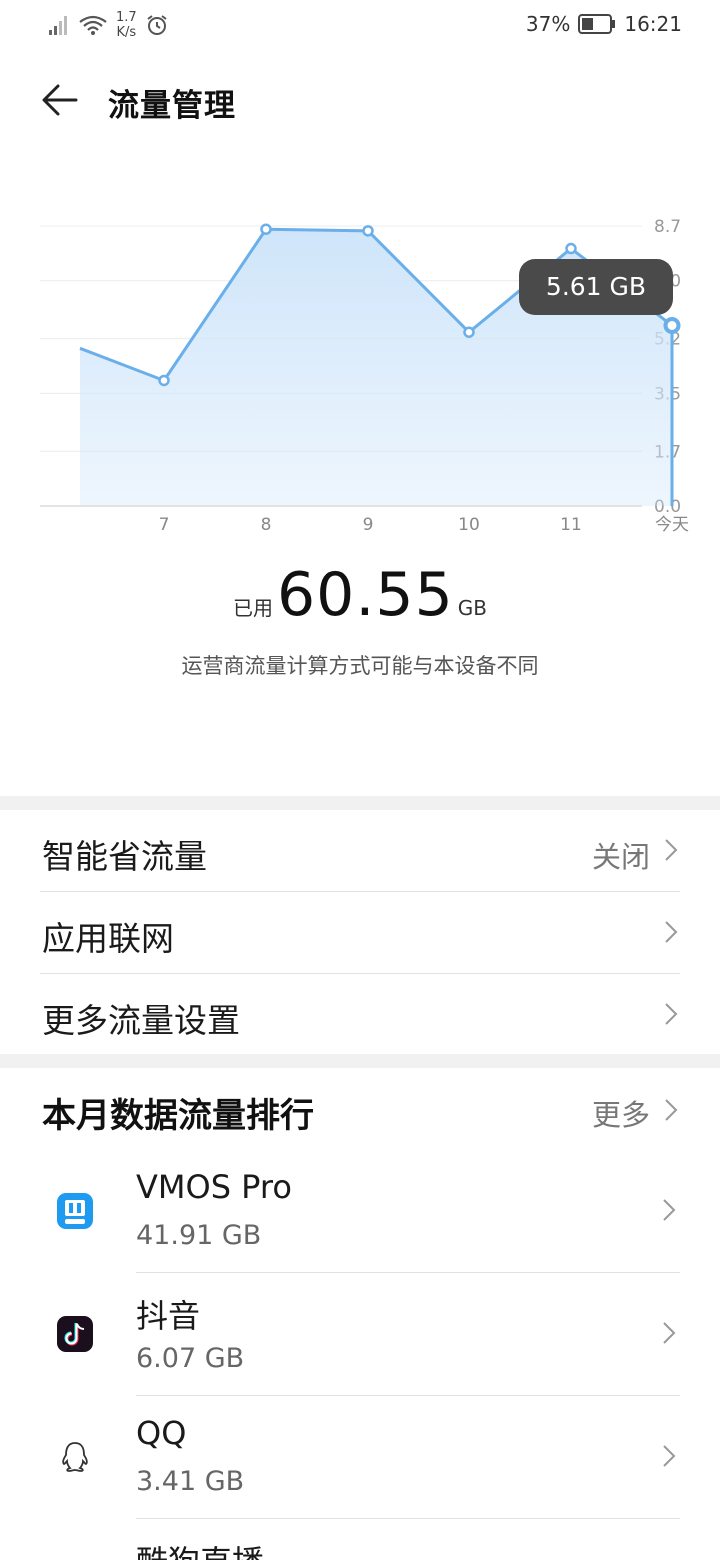 The image size is (720, 1560). I want to click on battery-icon, so click(597, 24).